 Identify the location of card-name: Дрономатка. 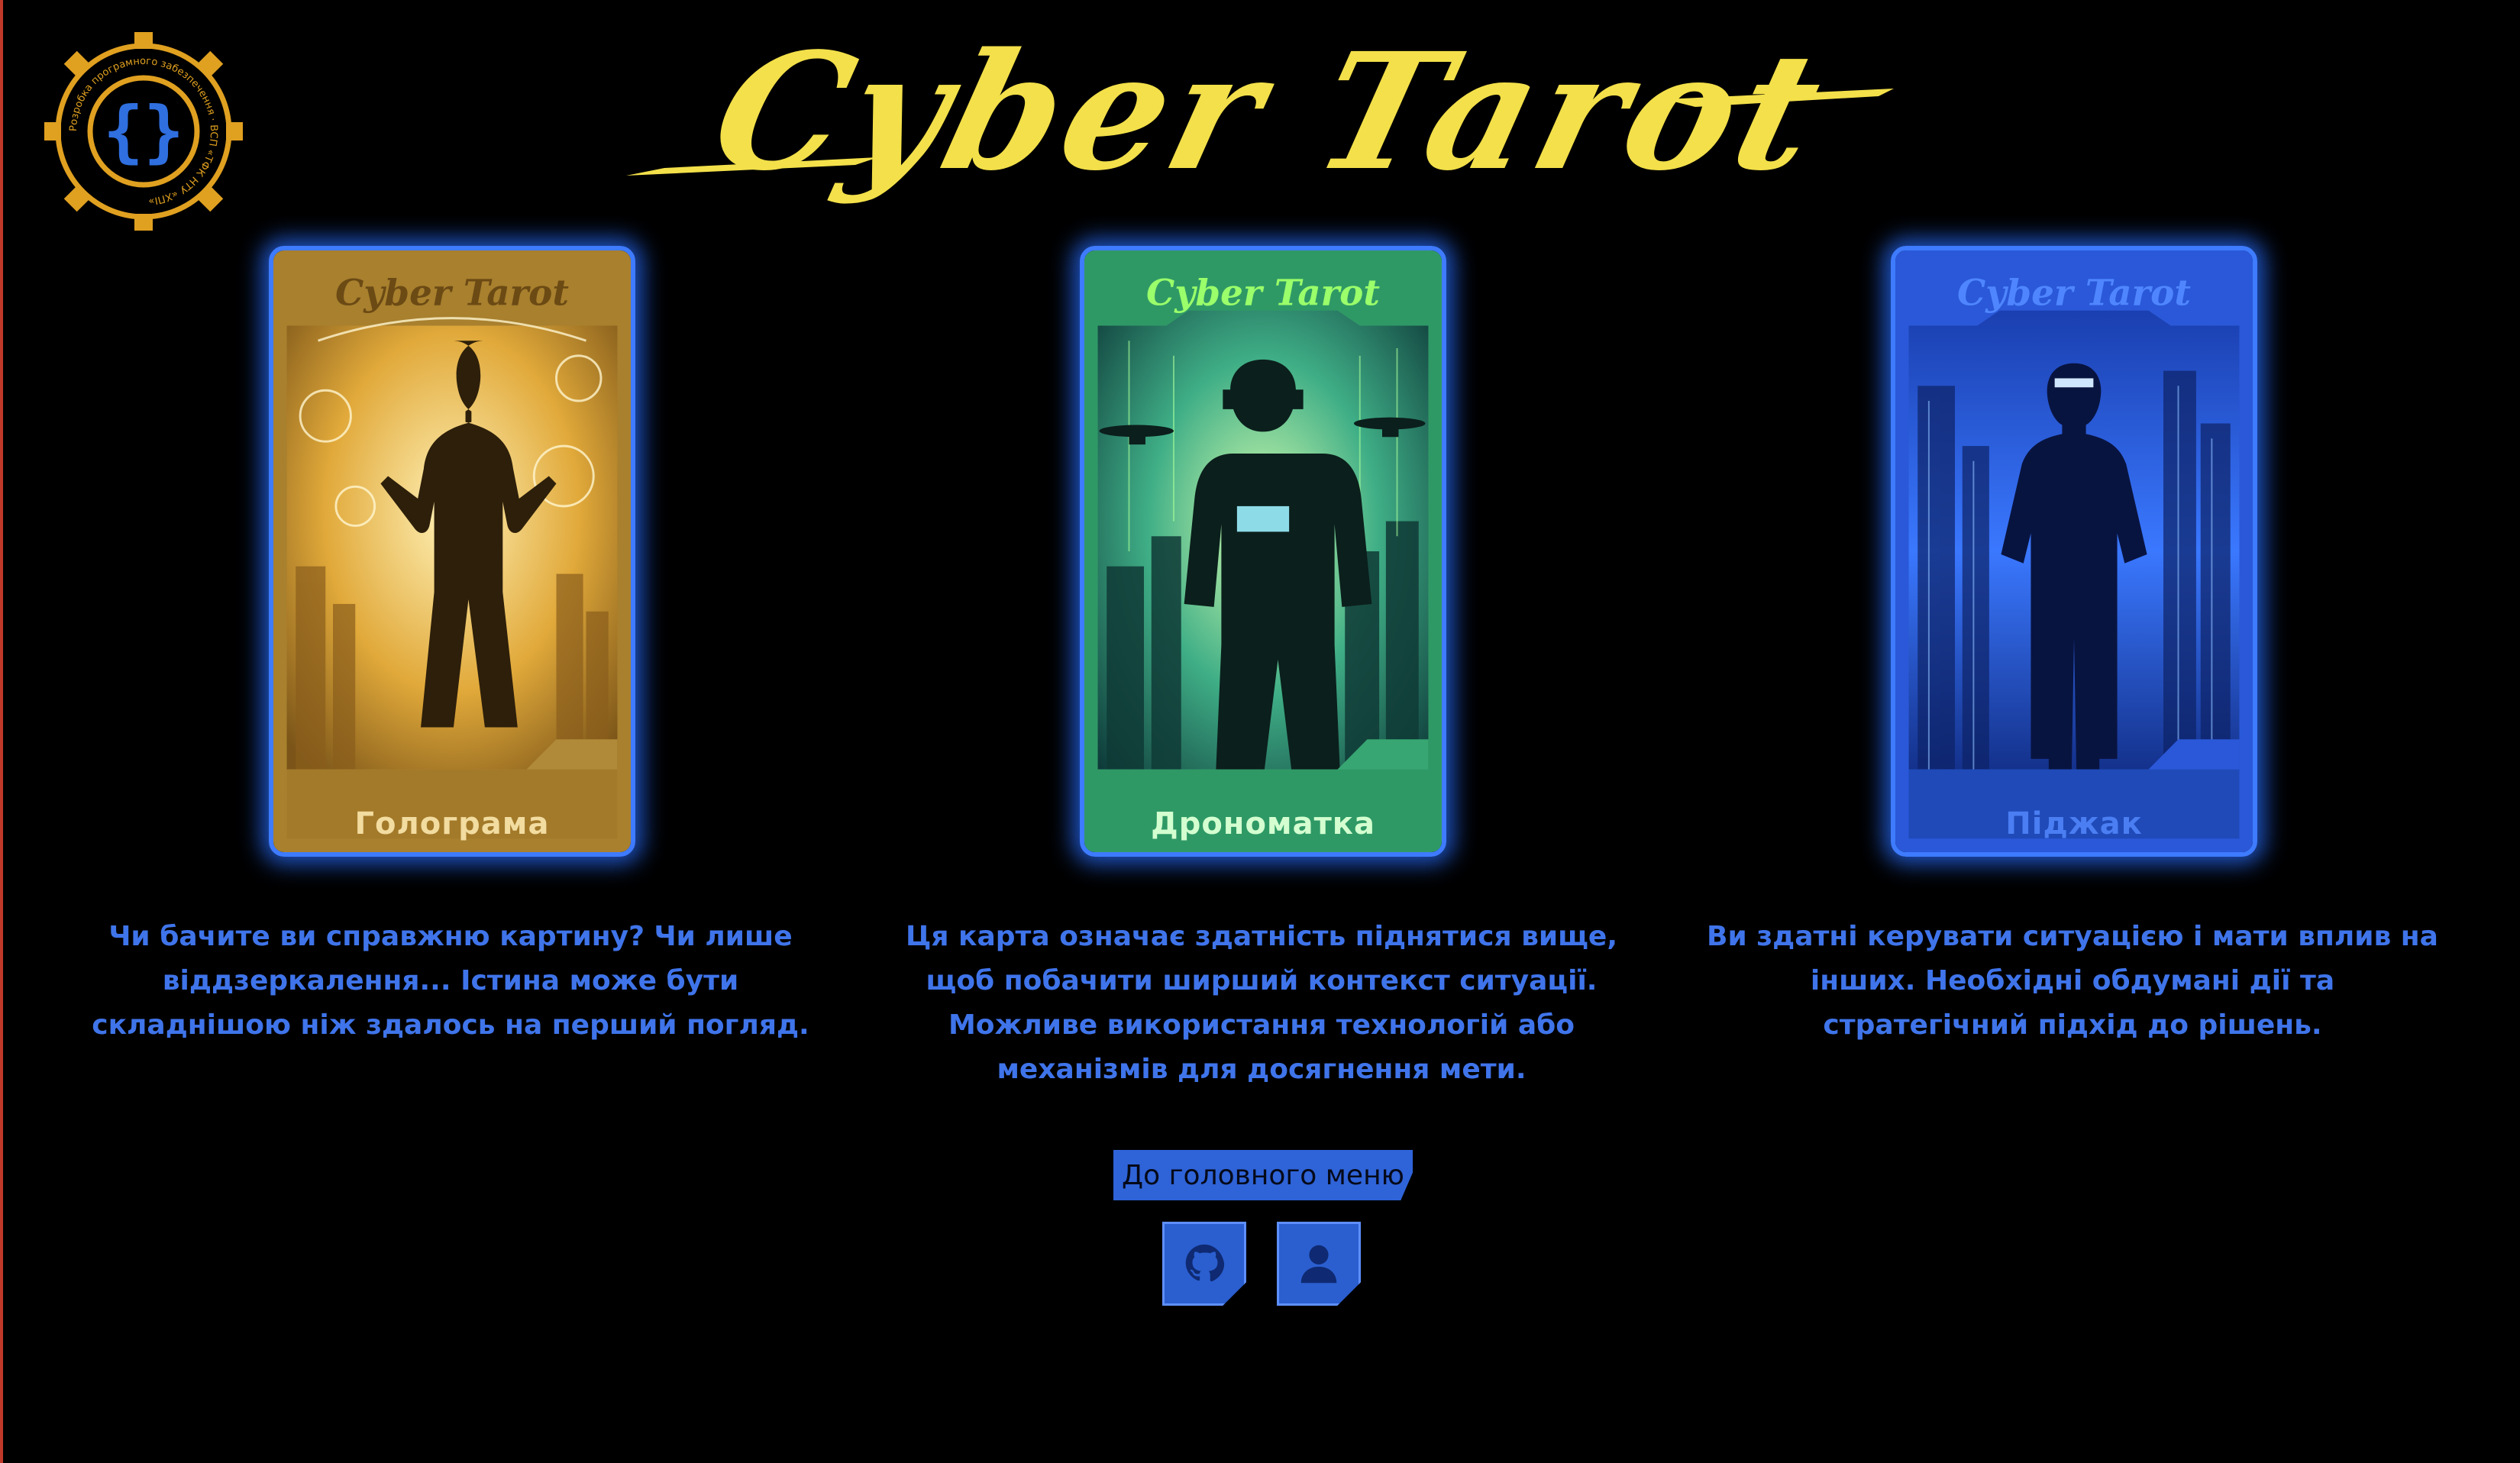
(1263, 824).